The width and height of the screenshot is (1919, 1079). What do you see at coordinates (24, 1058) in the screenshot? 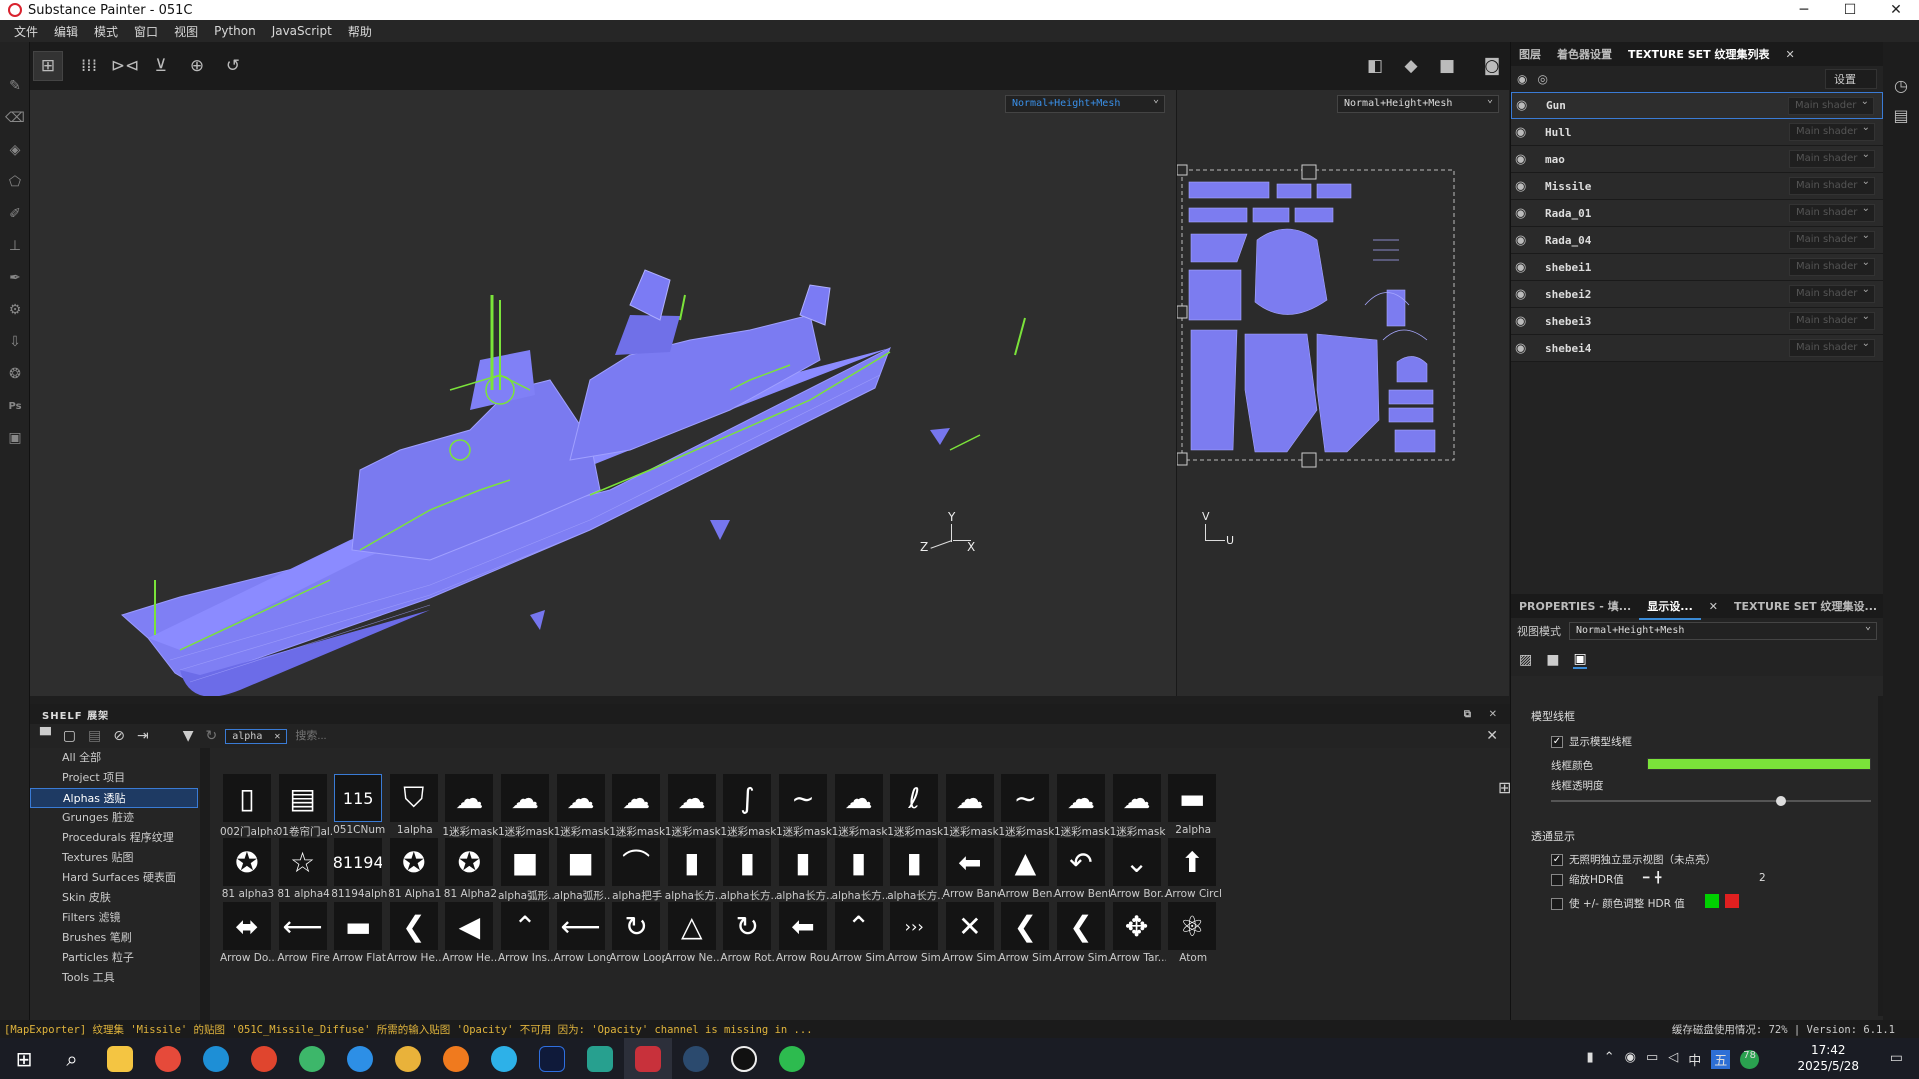
I see `windows-start-icon: ⊞` at bounding box center [24, 1058].